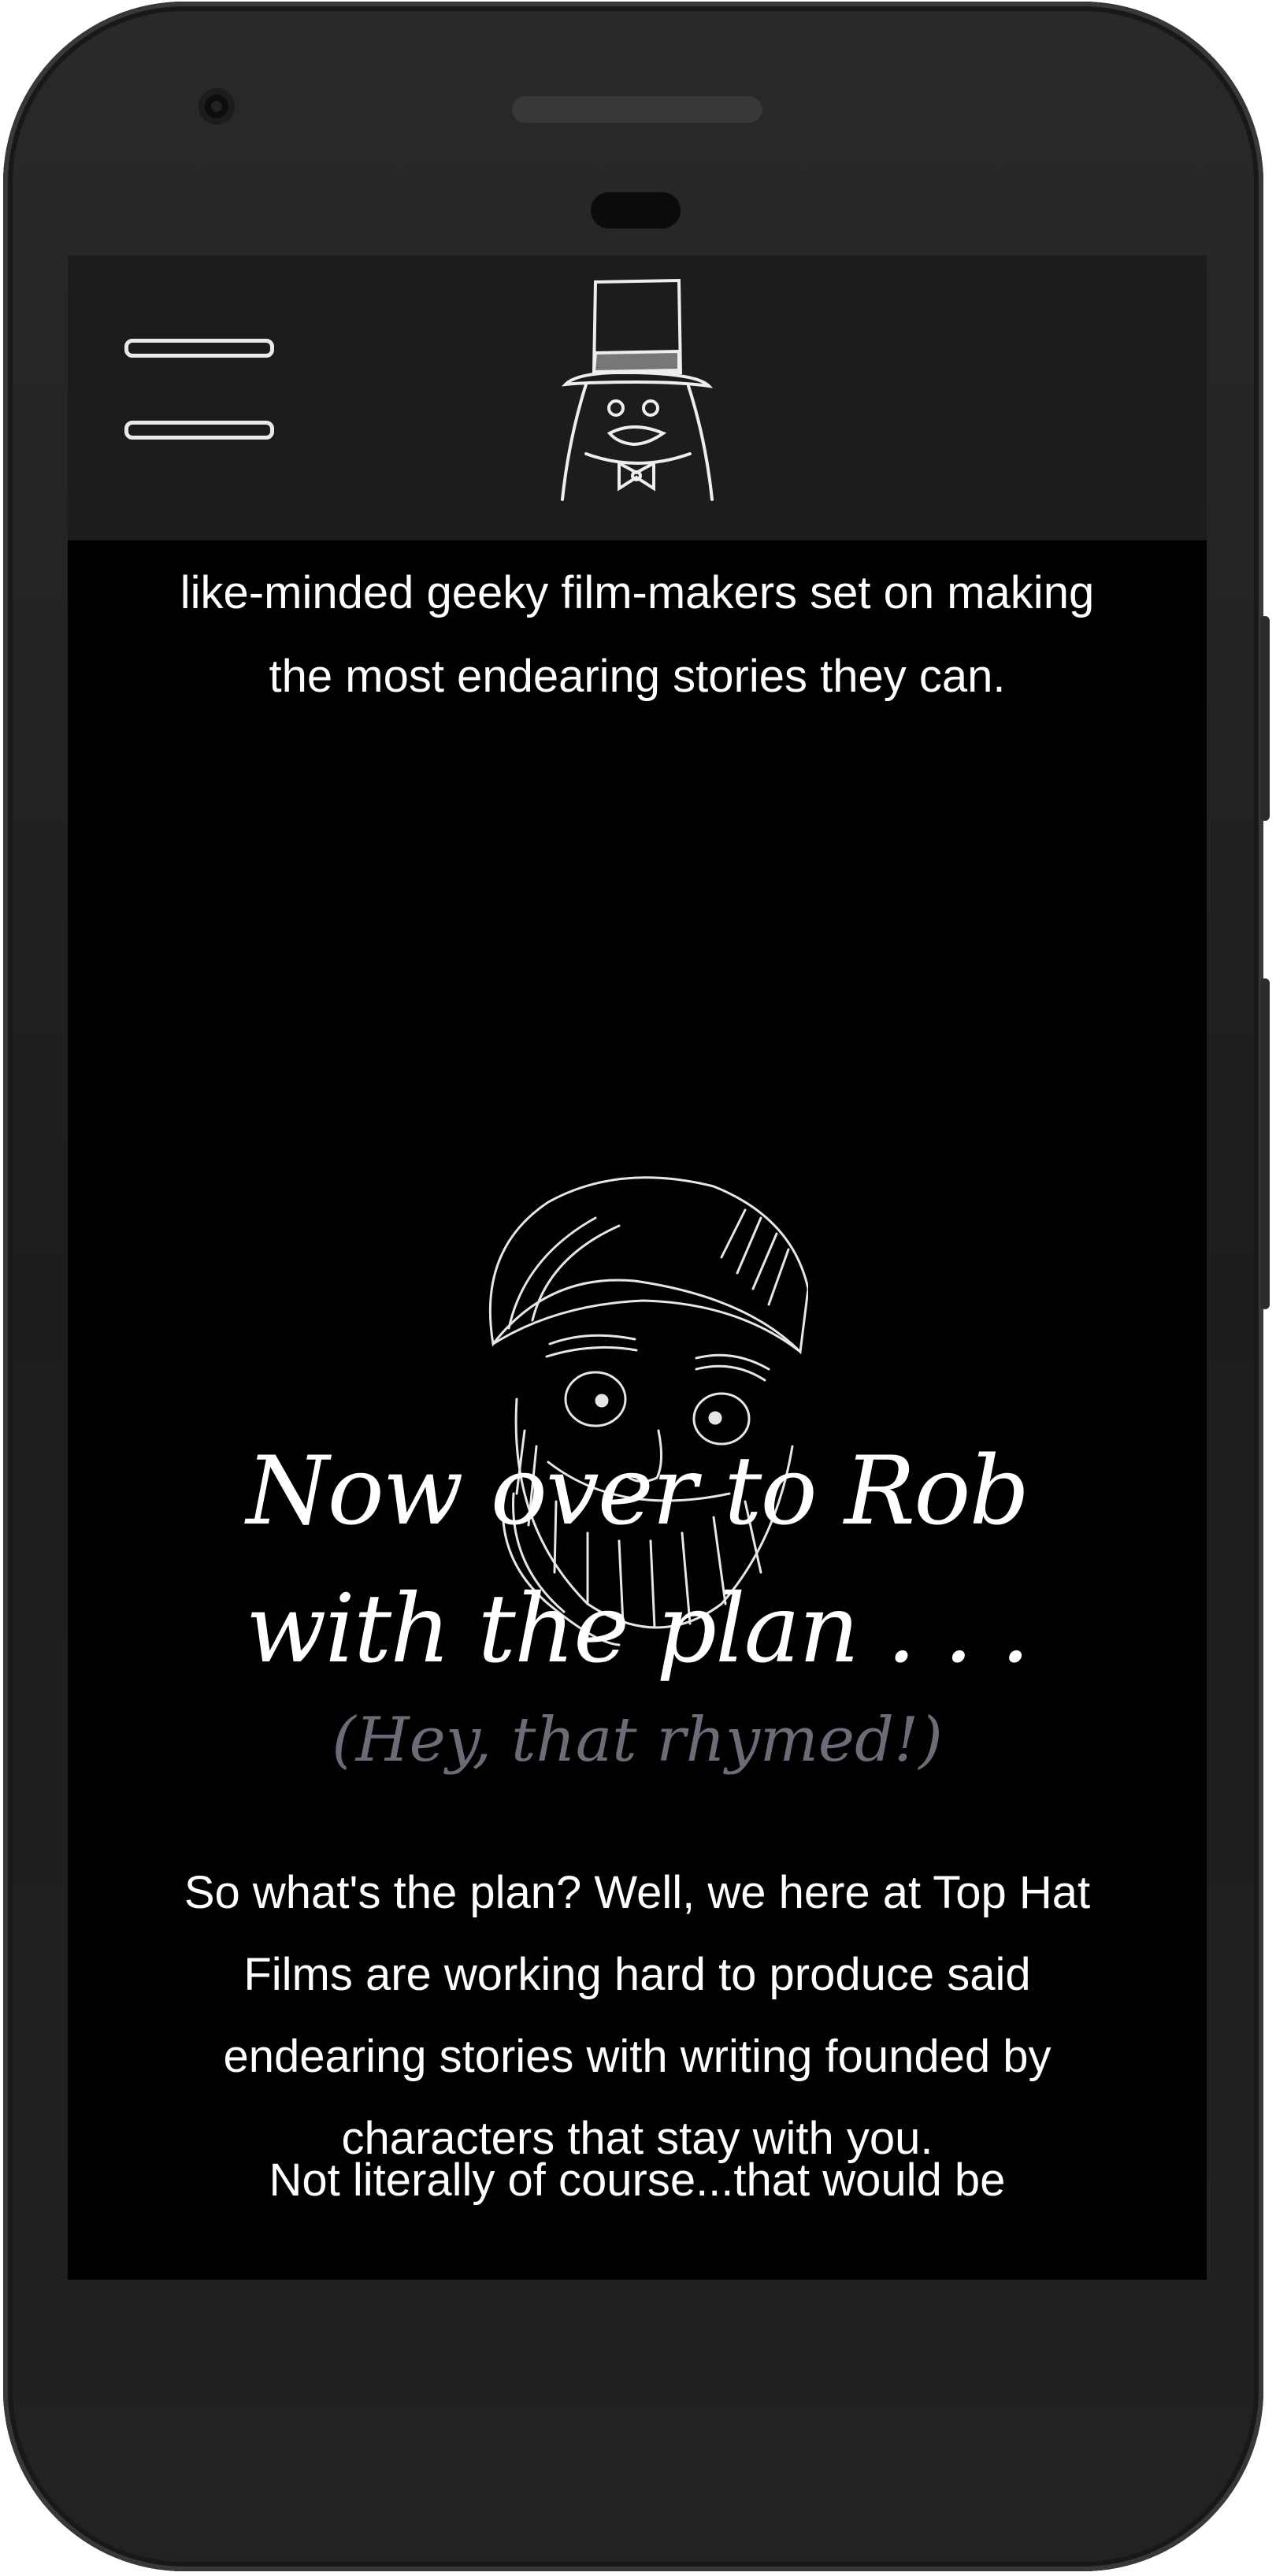  What do you see at coordinates (637, 2180) in the screenshot?
I see `next-paragraph: Not literally of course...that would be` at bounding box center [637, 2180].